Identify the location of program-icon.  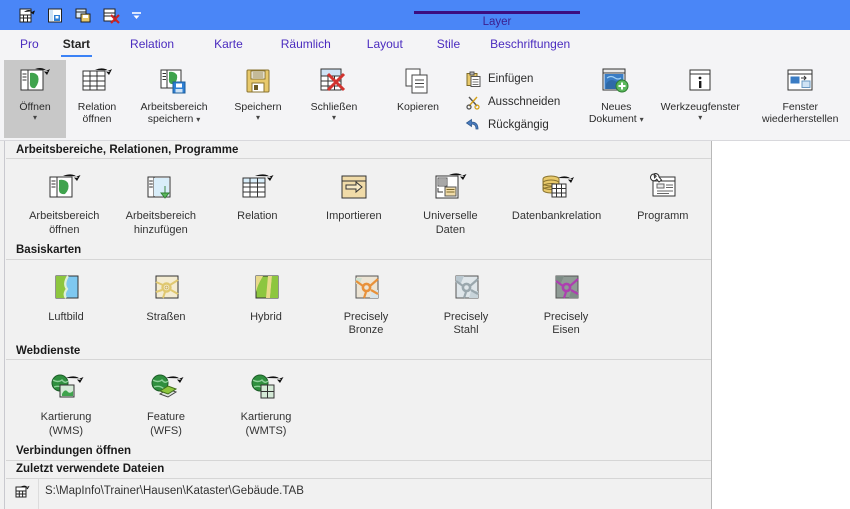
(663, 187).